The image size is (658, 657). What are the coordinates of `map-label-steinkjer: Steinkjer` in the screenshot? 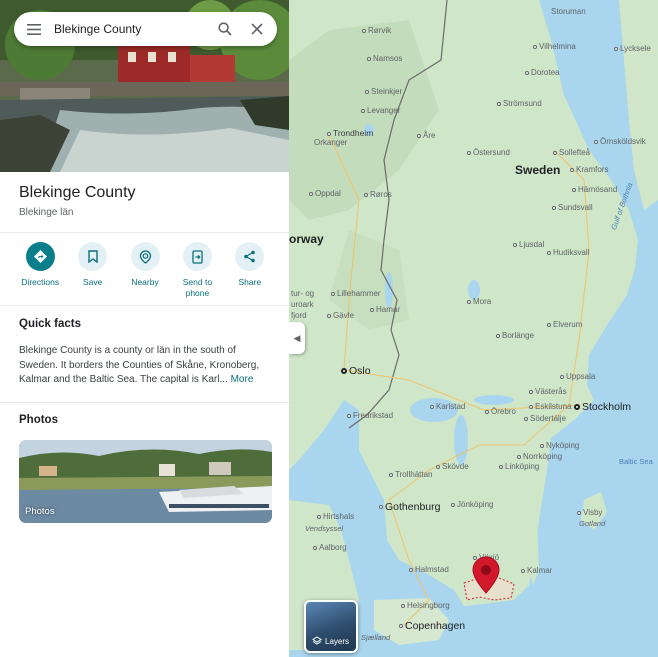 It's located at (383, 92).